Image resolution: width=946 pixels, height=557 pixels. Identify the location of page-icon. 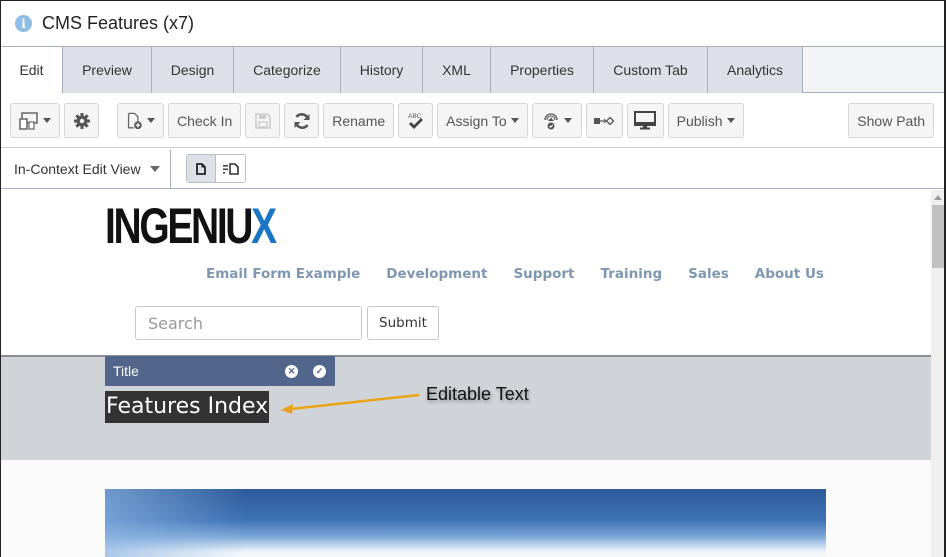
(201, 168).